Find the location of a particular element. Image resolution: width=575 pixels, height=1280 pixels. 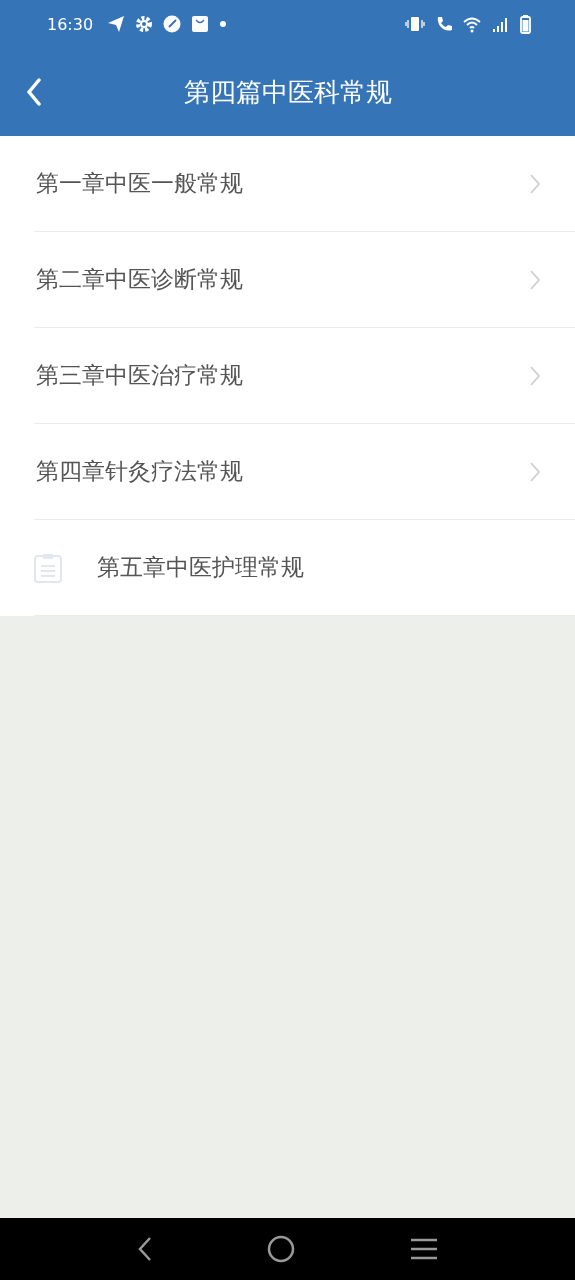

vibrate-icon is located at coordinates (415, 24).